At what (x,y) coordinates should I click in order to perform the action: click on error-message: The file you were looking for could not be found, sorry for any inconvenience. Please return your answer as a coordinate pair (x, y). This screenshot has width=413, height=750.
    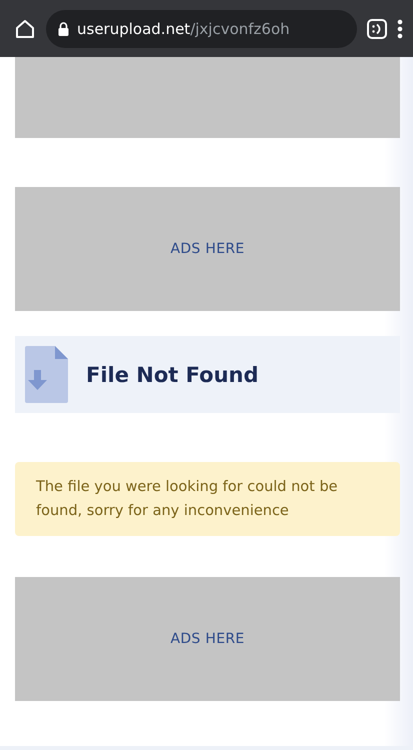
    Looking at the image, I should click on (187, 499).